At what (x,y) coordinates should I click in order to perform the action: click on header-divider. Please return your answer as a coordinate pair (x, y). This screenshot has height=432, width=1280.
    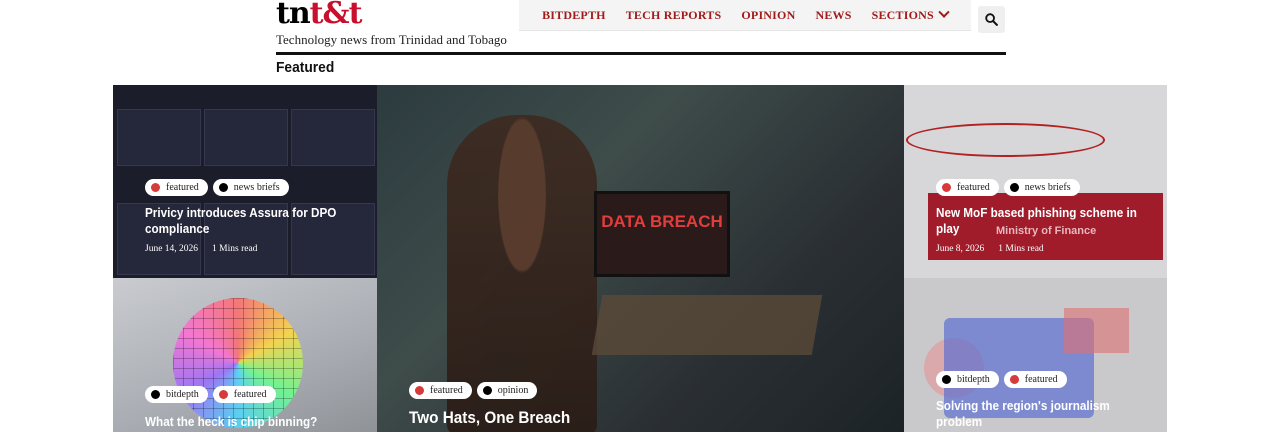
    Looking at the image, I should click on (641, 53).